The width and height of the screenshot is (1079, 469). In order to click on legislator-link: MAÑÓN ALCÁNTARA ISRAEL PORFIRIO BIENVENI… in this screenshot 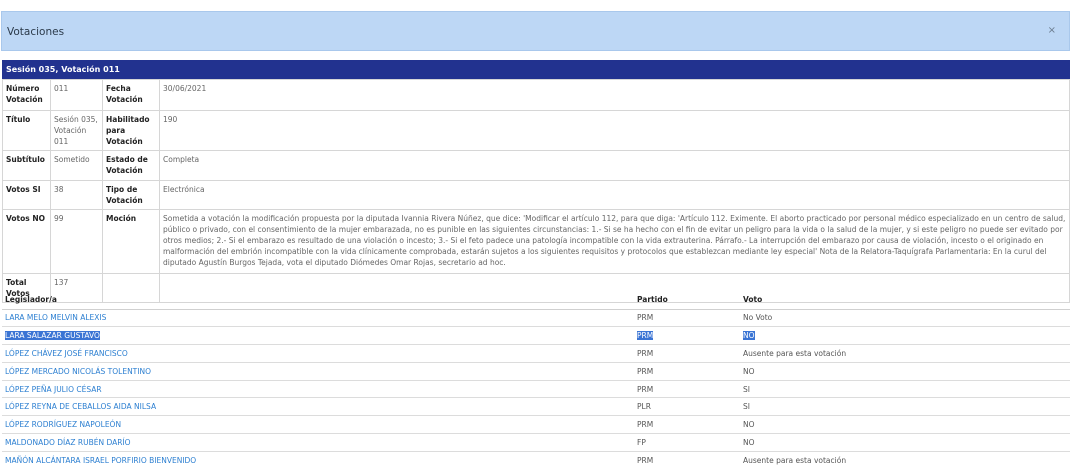, I will do `click(100, 460)`.